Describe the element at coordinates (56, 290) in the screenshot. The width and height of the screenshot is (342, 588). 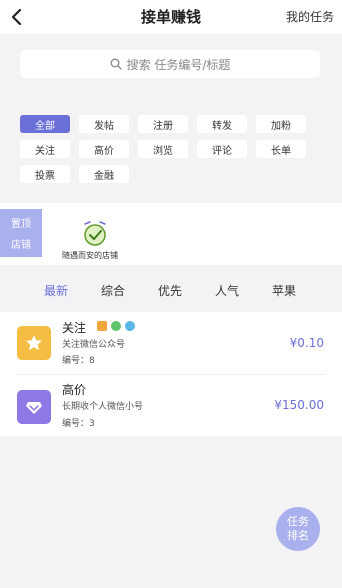
I see `sort-tab-latest: 最新` at that location.